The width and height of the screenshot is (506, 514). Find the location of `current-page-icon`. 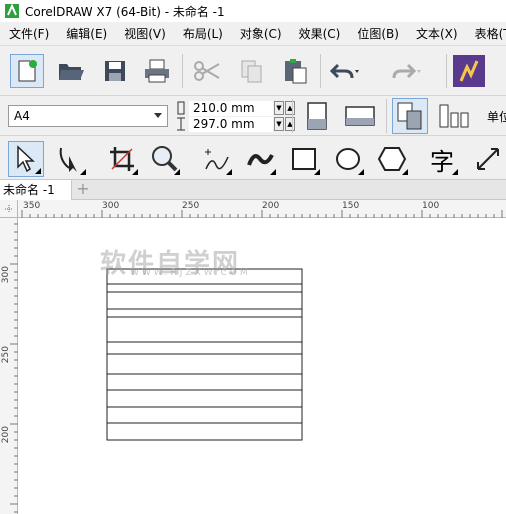

current-page-icon is located at coordinates (454, 116).